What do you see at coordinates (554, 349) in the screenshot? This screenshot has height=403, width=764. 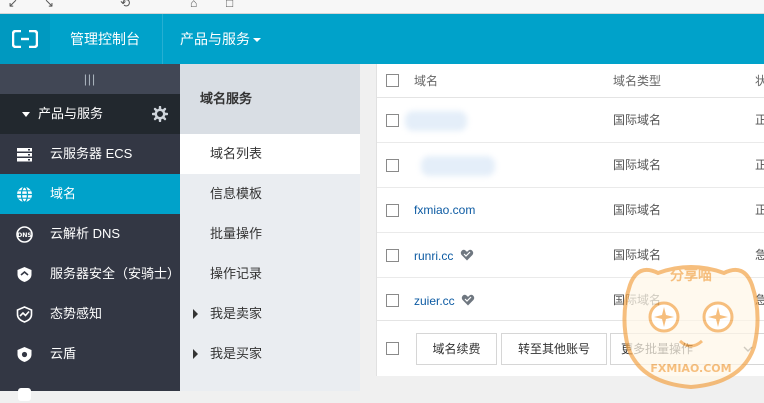 I see `transfer-account-button: 转至其他账号` at bounding box center [554, 349].